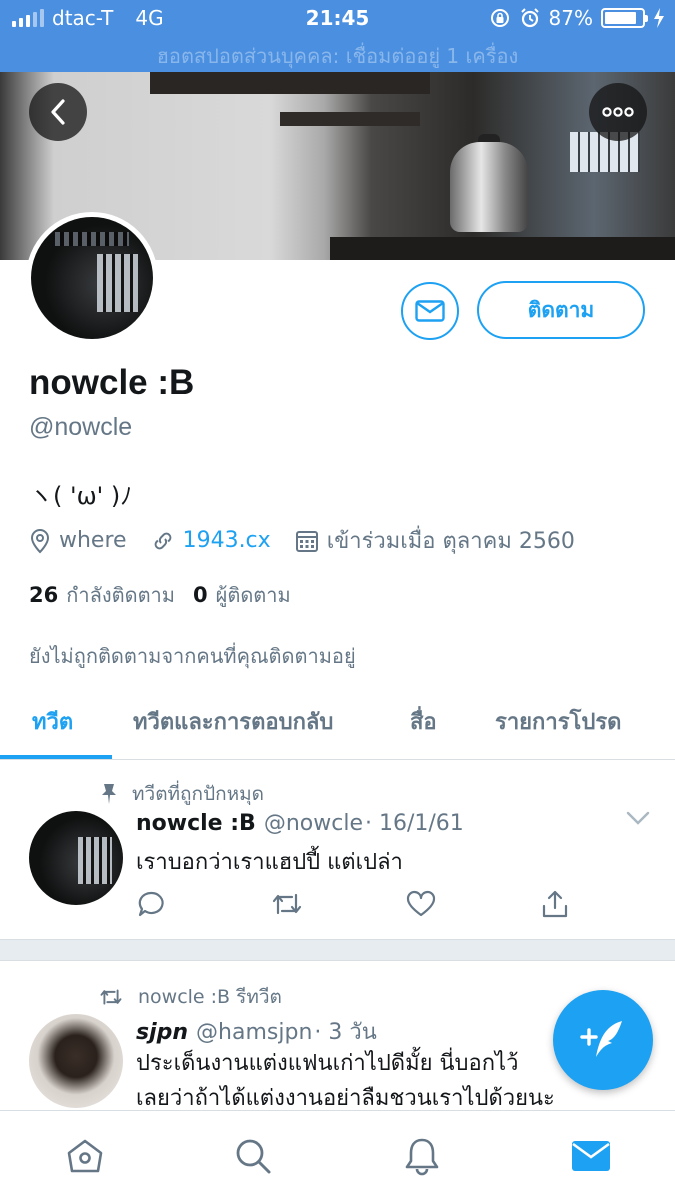 The image size is (675, 1200). Describe the element at coordinates (499, 18) in the screenshot. I see `rotation-lock-icon` at that location.